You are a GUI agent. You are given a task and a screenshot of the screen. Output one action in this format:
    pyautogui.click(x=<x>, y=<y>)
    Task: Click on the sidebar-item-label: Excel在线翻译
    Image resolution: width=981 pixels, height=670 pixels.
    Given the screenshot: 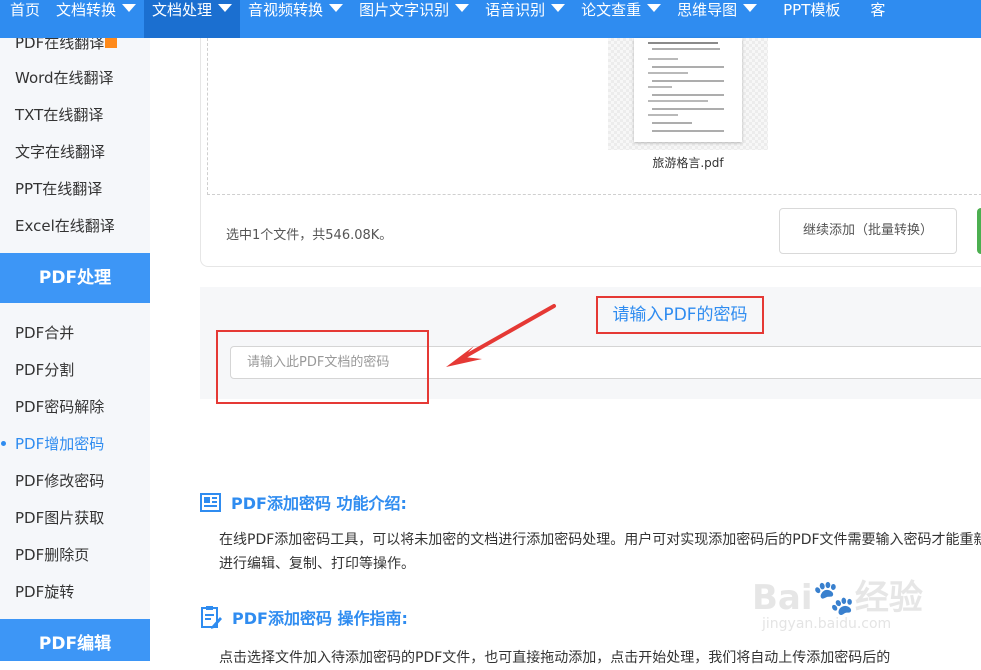 What is the action you would take?
    pyautogui.click(x=65, y=226)
    